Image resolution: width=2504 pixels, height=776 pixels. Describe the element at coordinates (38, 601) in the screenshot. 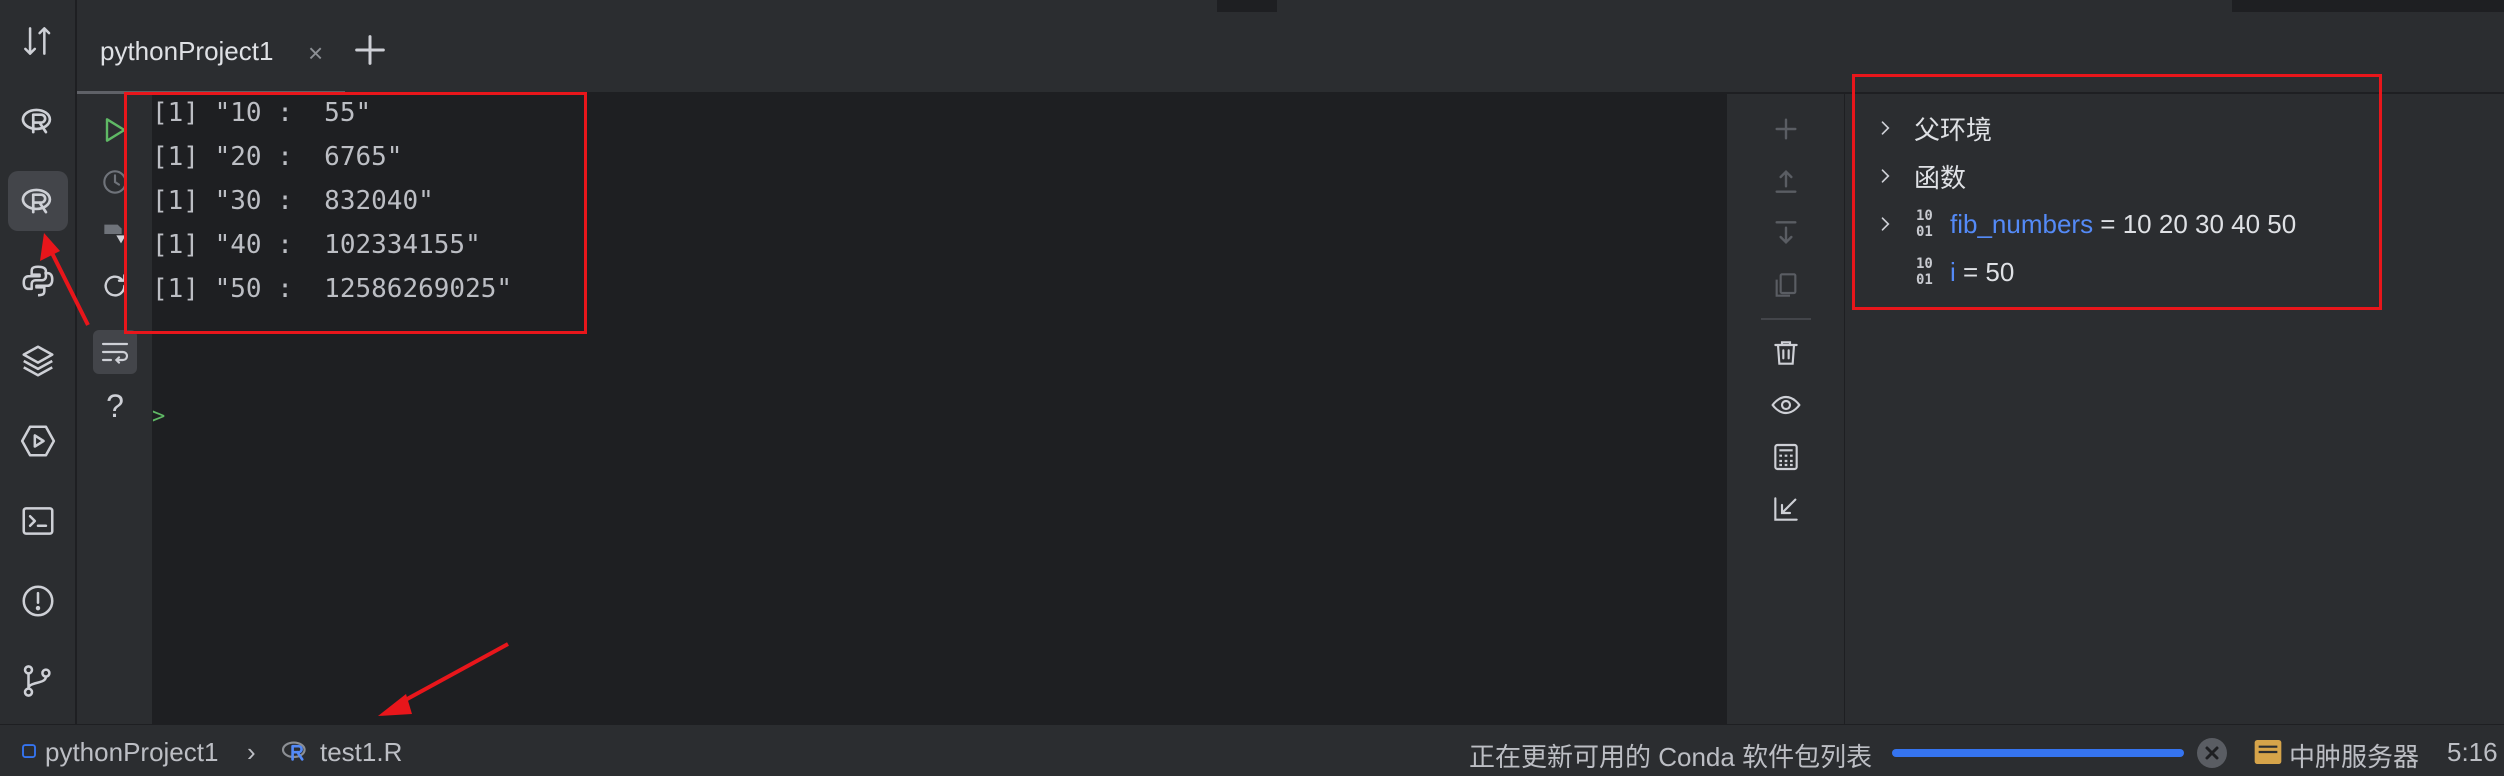

I see `problems-icon` at that location.